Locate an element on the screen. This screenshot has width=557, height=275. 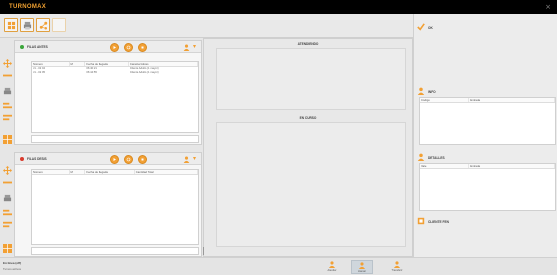
section-title-in-progress: EN CURSO is located at coordinates (308, 118).